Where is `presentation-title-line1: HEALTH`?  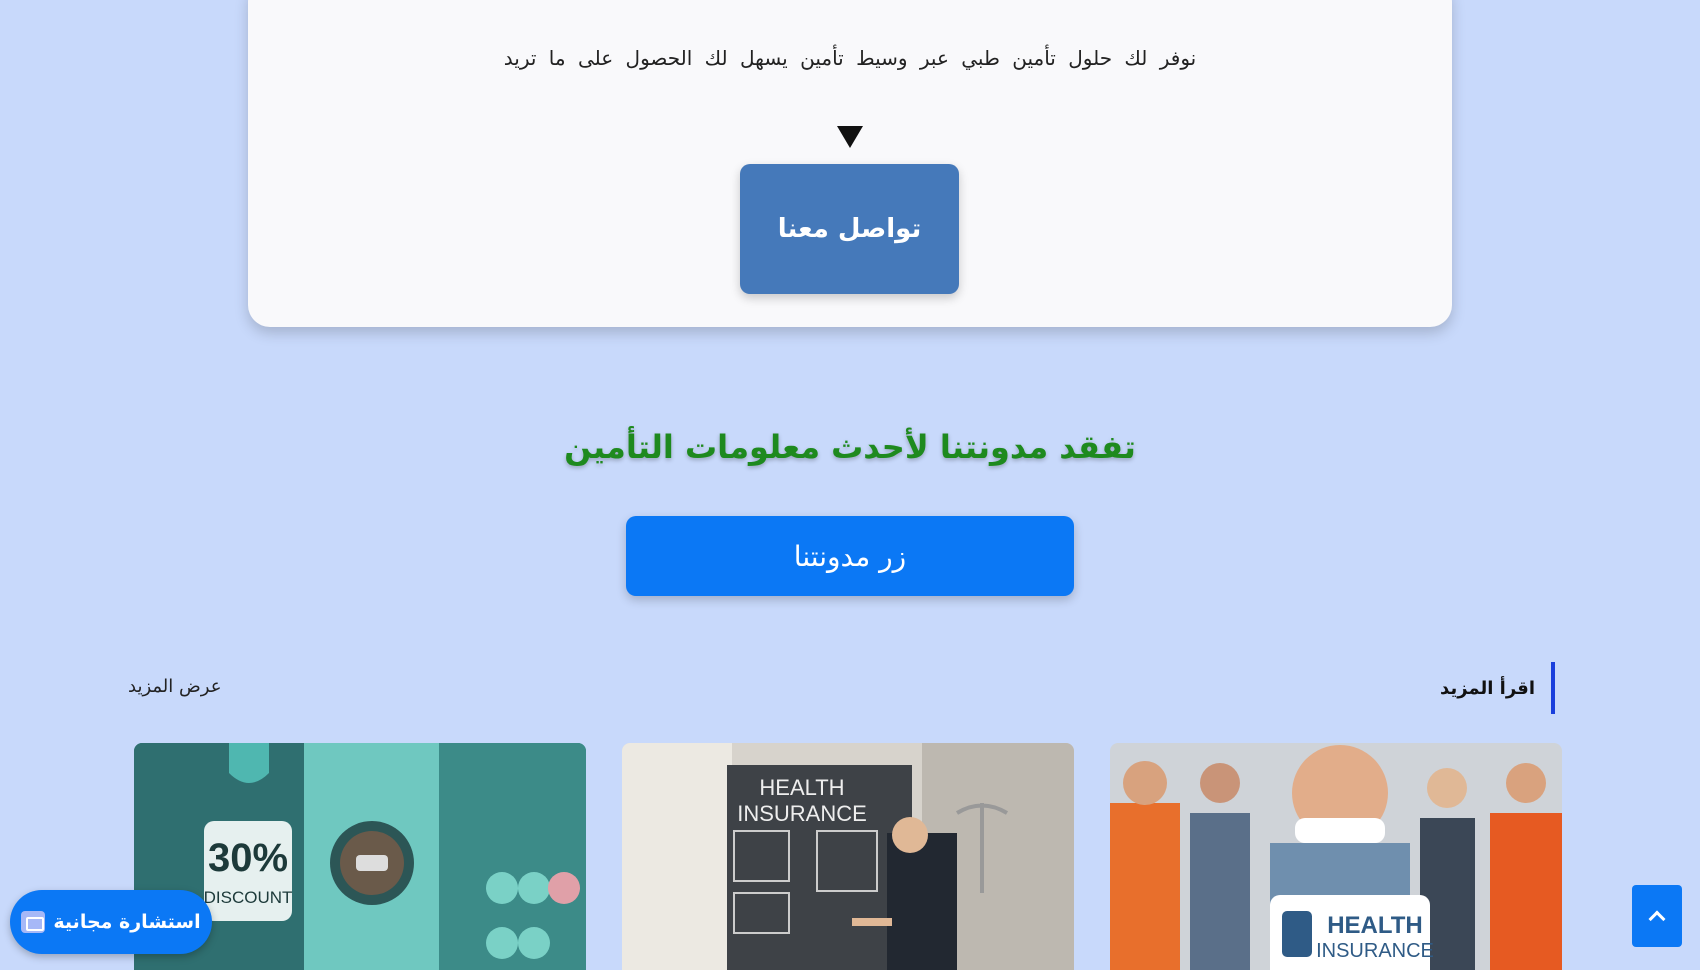
presentation-title-line1: HEALTH is located at coordinates (801, 787).